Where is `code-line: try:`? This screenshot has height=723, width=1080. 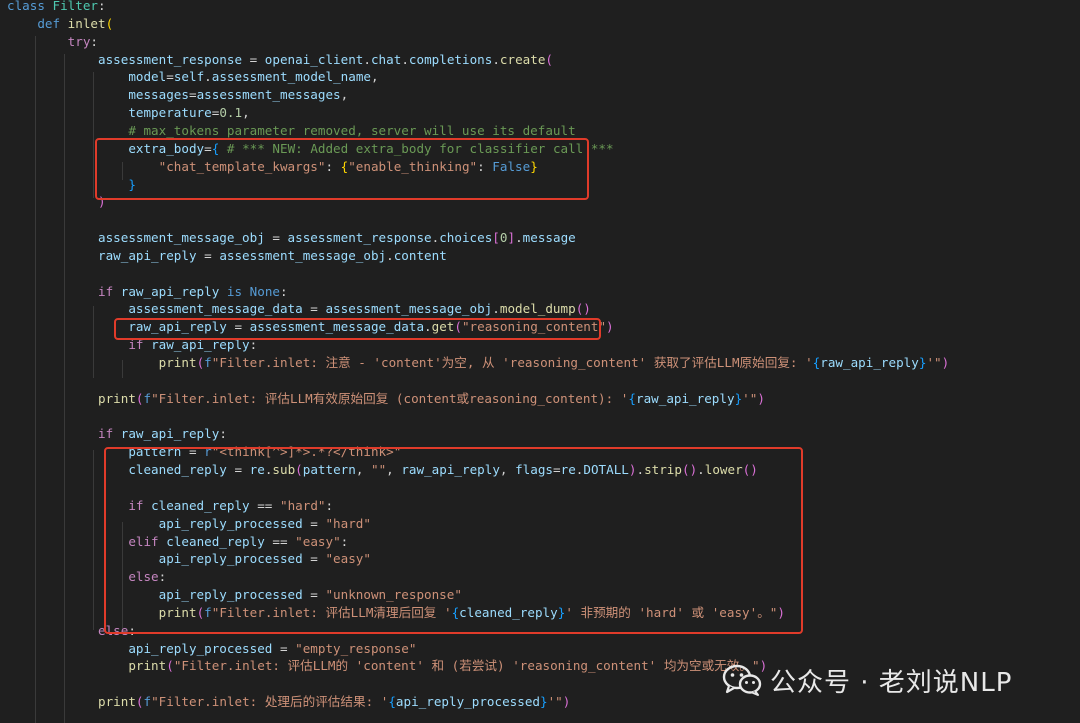 code-line: try: is located at coordinates (543, 42).